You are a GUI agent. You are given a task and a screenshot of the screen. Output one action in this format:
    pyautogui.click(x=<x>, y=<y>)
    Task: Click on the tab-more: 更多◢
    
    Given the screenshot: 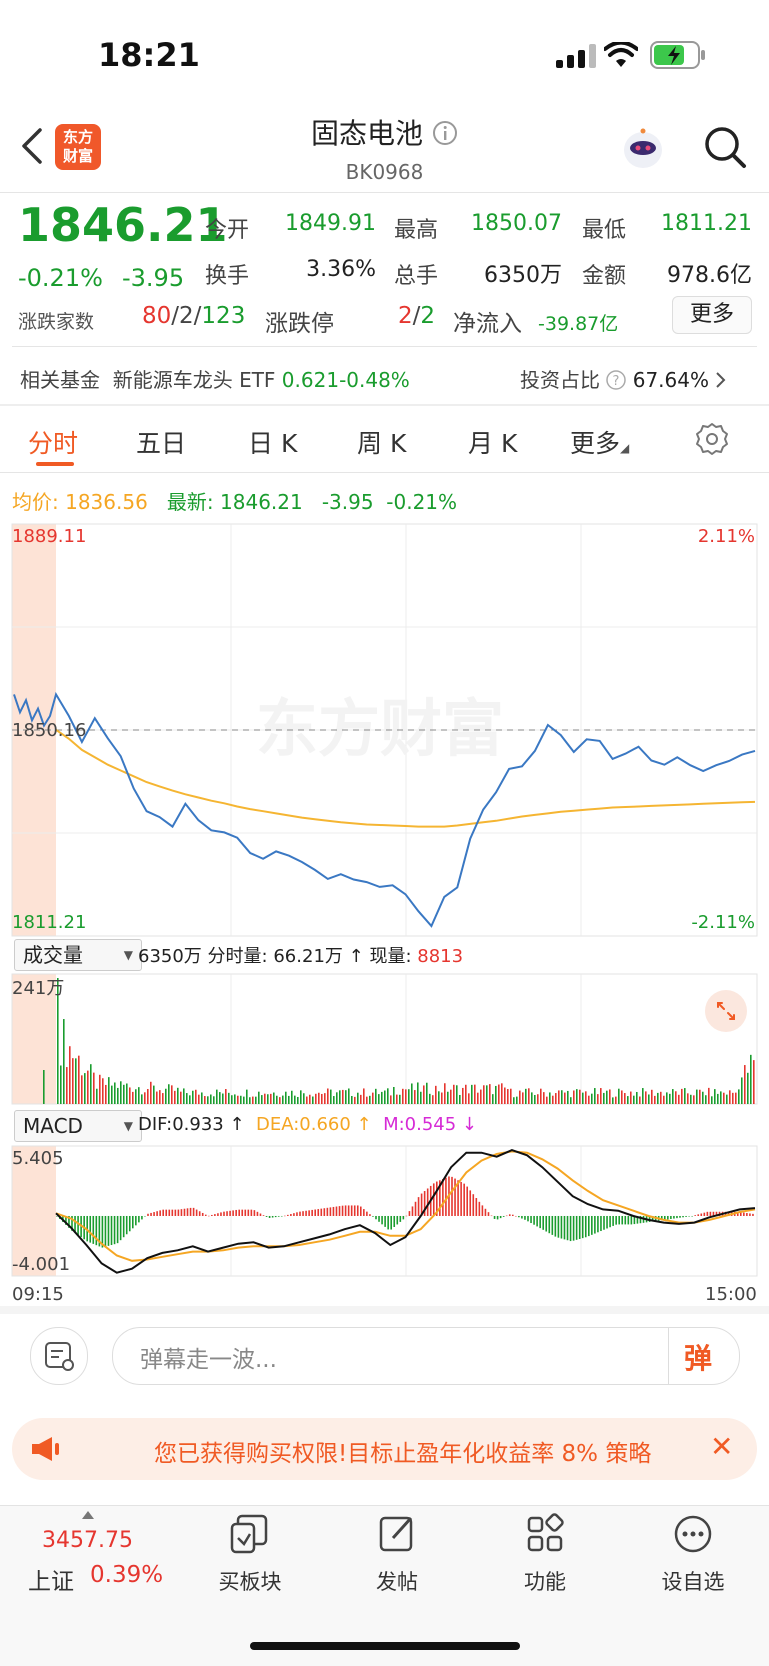 What is the action you would take?
    pyautogui.click(x=599, y=442)
    